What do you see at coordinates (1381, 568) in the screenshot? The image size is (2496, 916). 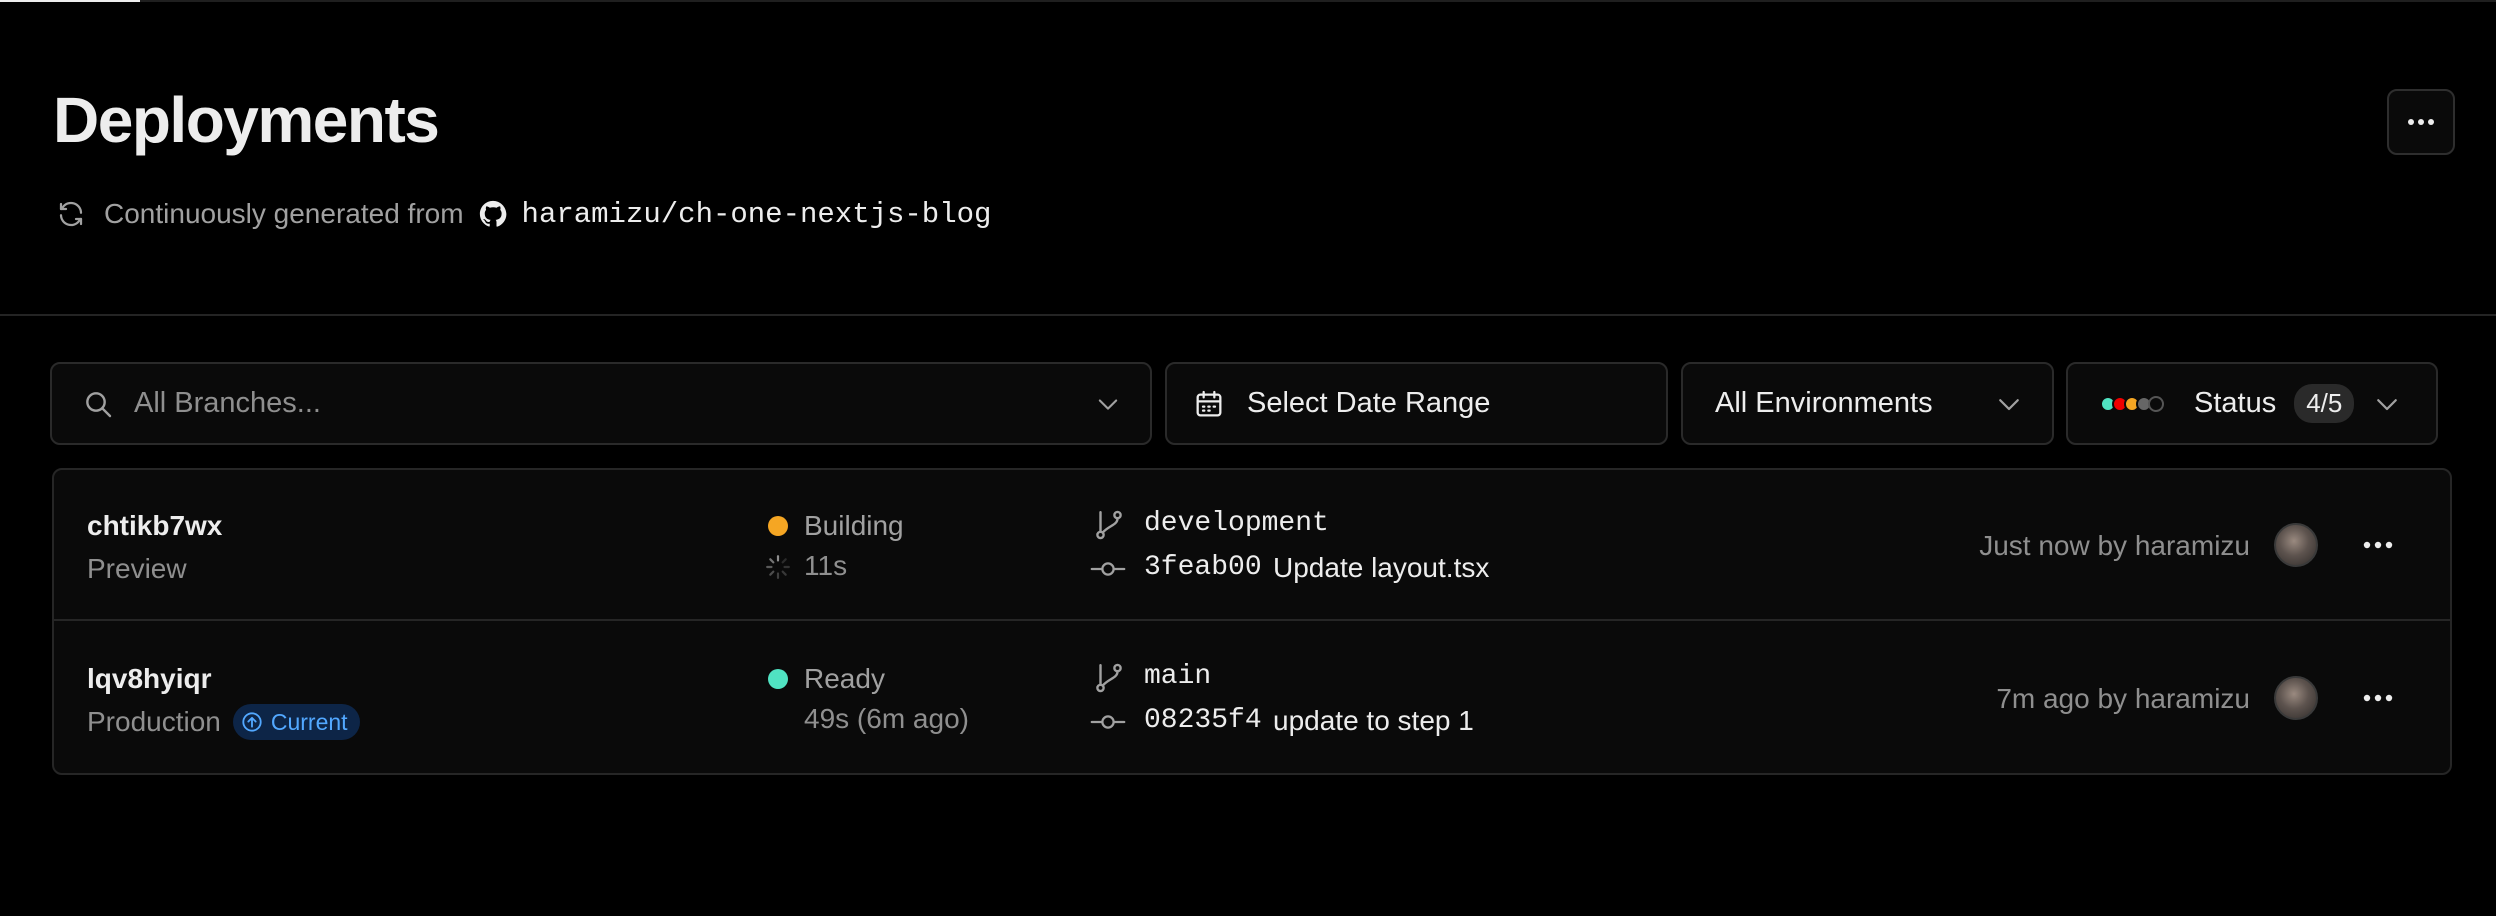 I see `commit-message: Update layout.tsx` at bounding box center [1381, 568].